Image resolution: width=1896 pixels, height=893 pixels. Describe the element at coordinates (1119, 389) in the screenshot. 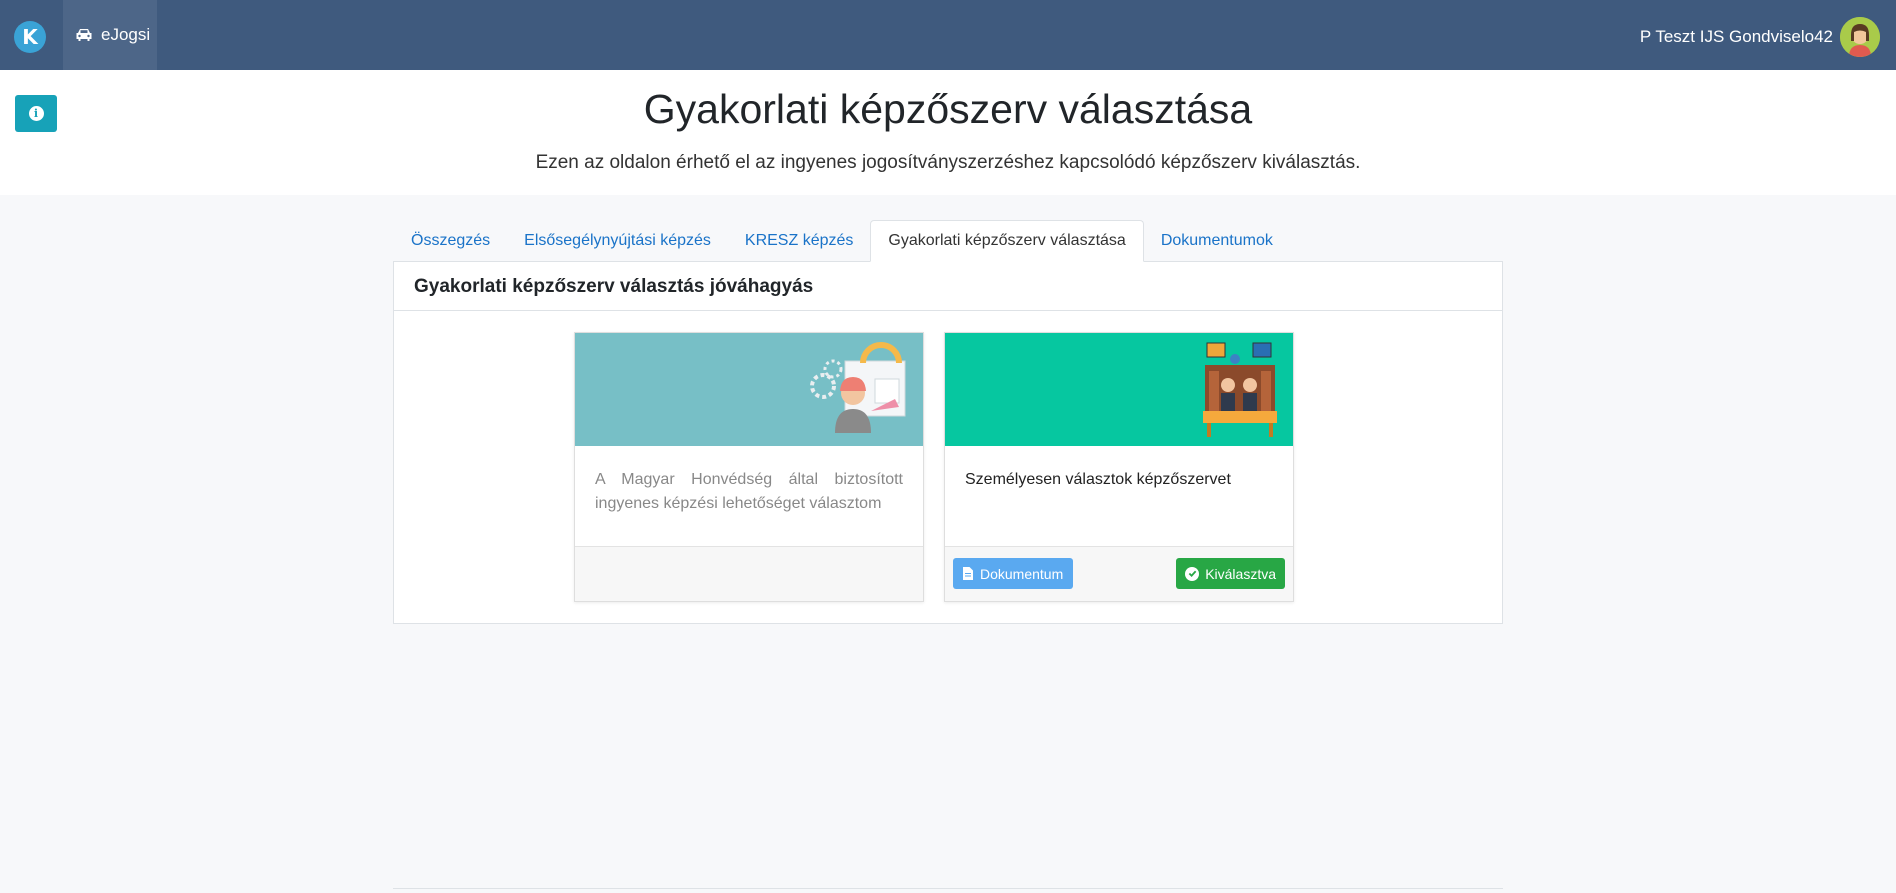

I see `office-meeting-illustration` at that location.